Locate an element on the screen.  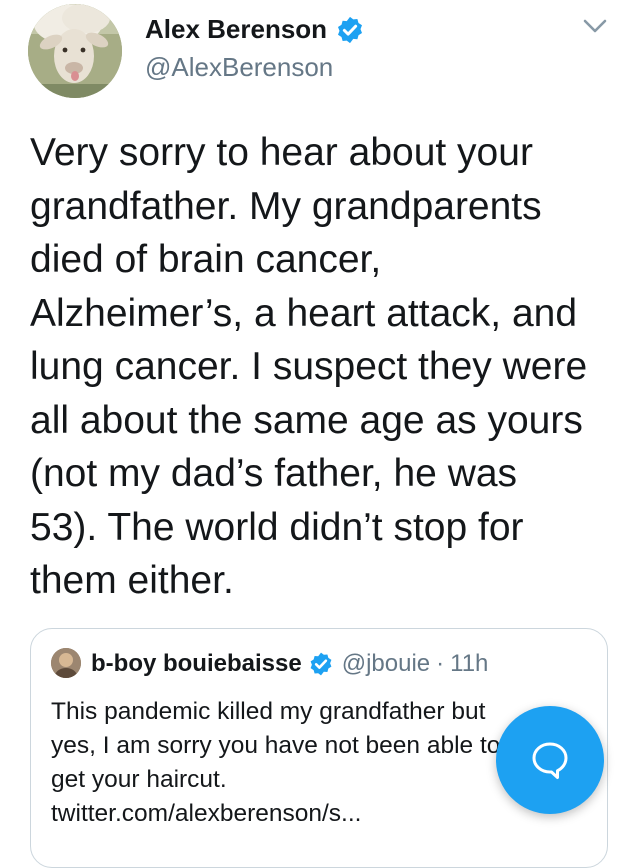
quoted-tweet-header: b-boy bouiebaisse @jbouie · 11h is located at coordinates (289, 664).